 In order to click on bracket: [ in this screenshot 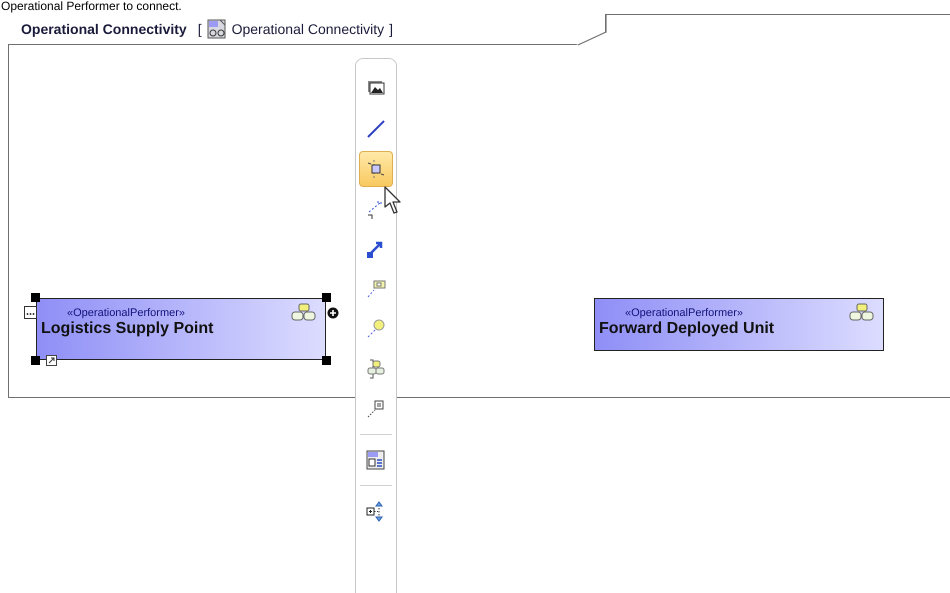, I will do `click(200, 29)`.